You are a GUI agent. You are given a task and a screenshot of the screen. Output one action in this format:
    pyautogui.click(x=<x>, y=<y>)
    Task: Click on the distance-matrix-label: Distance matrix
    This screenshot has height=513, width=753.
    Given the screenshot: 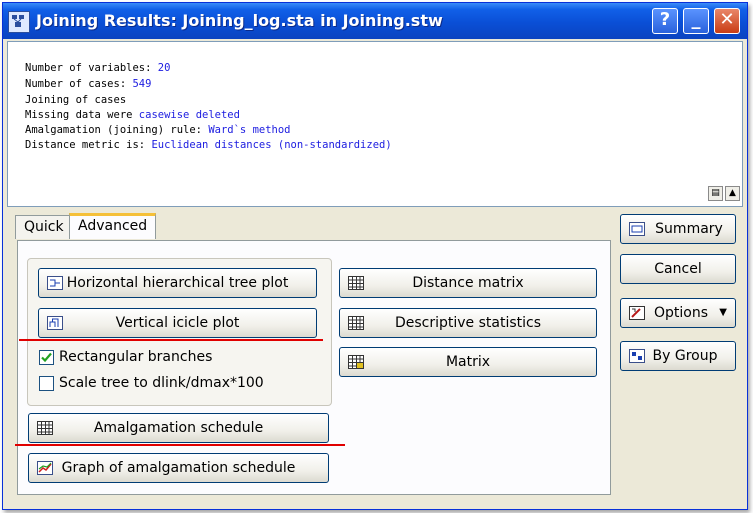 What is the action you would take?
    pyautogui.click(x=468, y=283)
    